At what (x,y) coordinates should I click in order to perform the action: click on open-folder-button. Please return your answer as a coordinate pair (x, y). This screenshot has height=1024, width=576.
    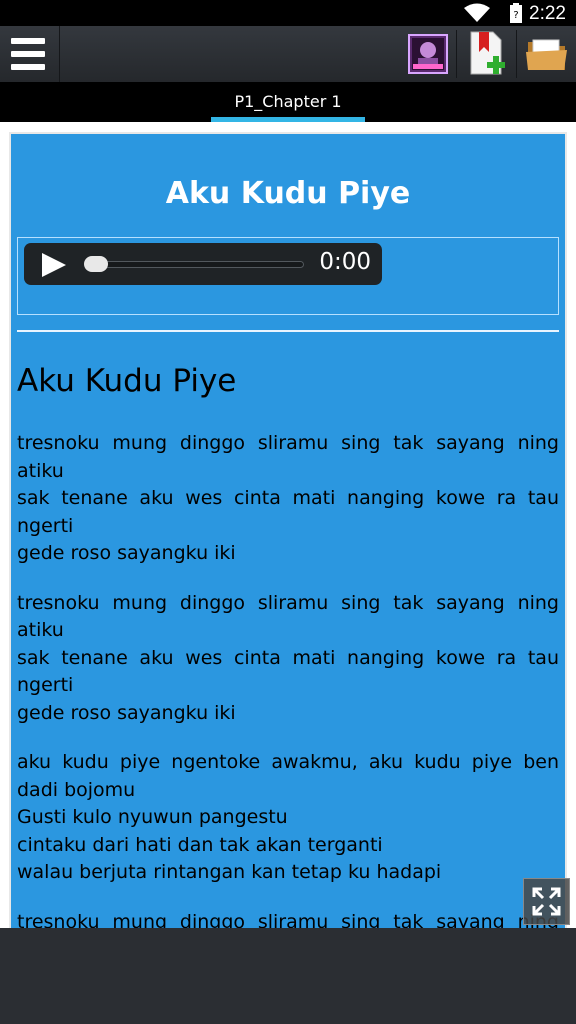
    Looking at the image, I should click on (547, 54).